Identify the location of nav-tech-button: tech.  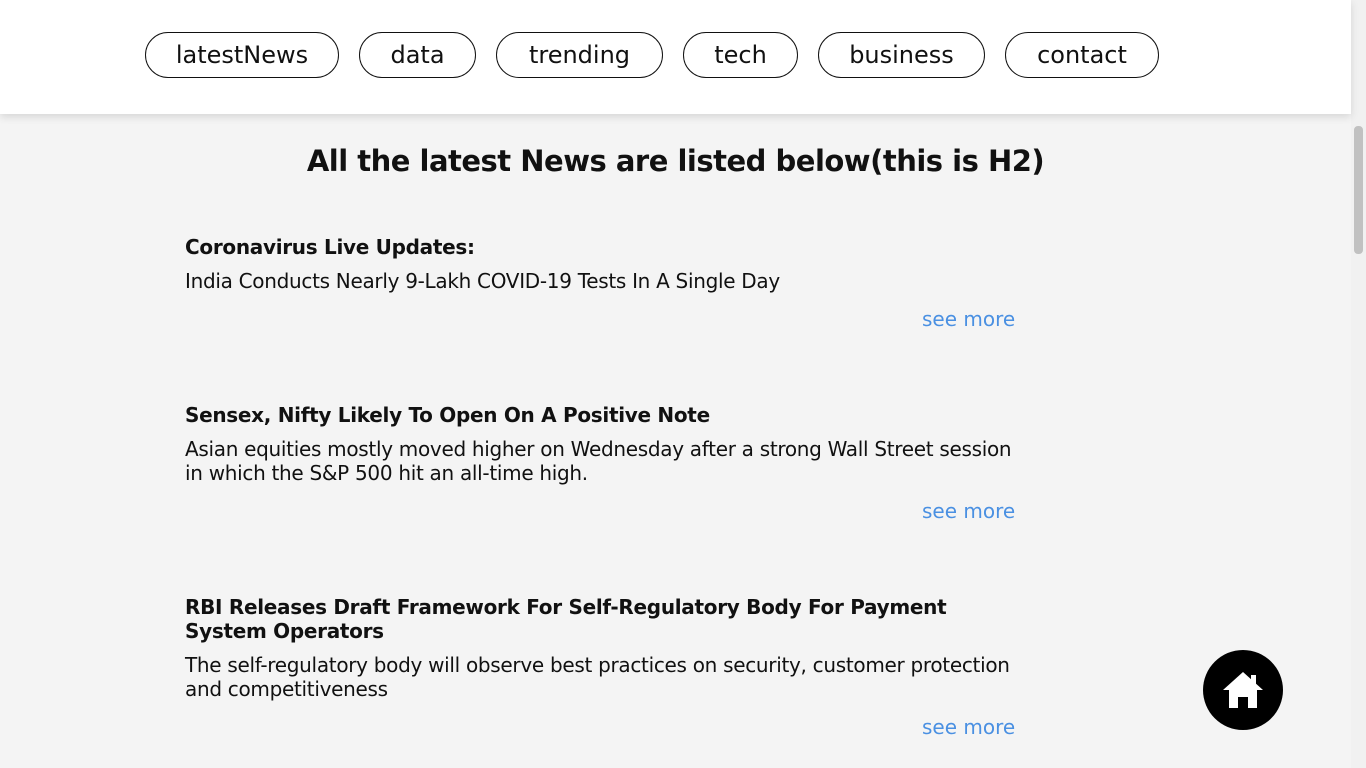
(740, 55).